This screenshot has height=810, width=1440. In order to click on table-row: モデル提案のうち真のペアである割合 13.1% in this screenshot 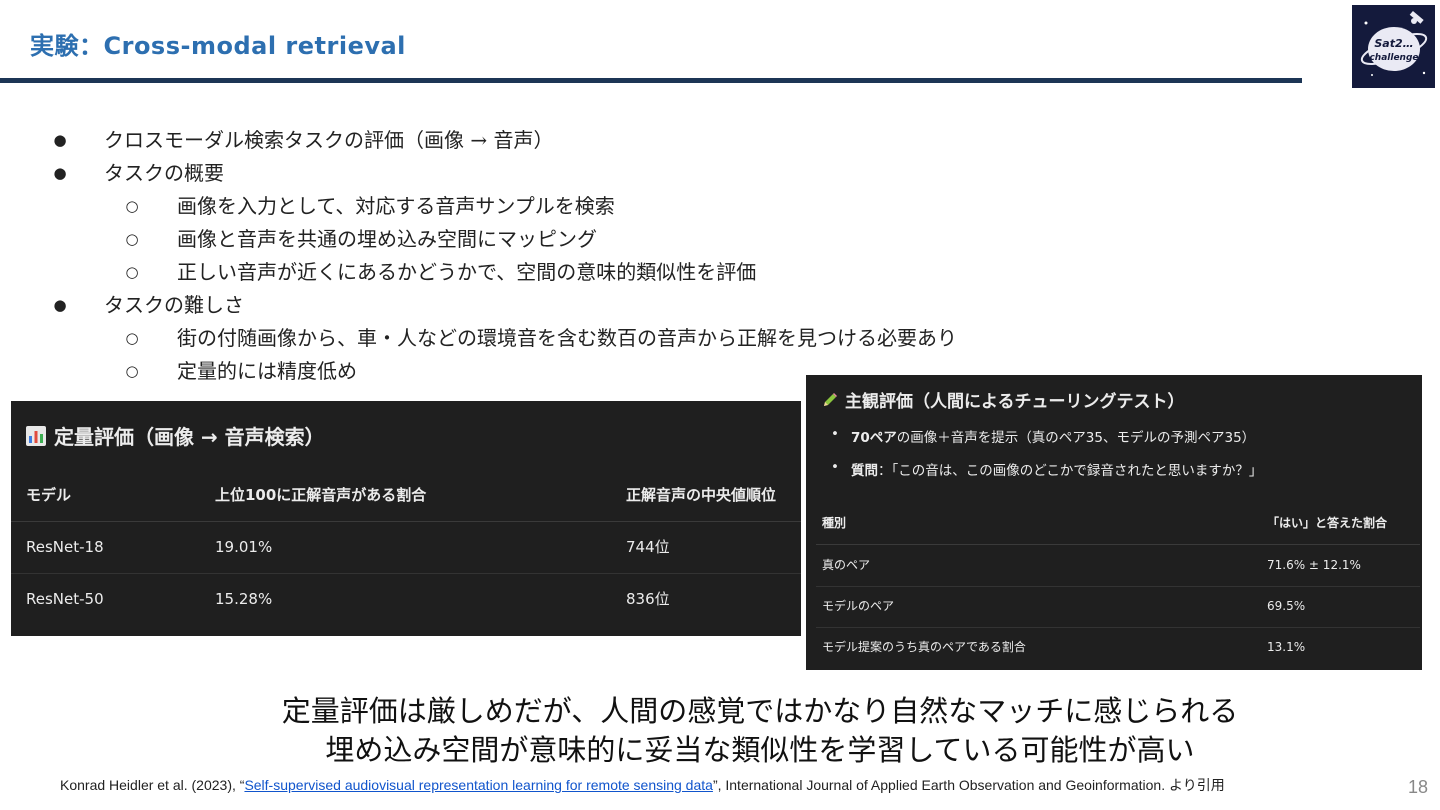, I will do `click(1118, 647)`.